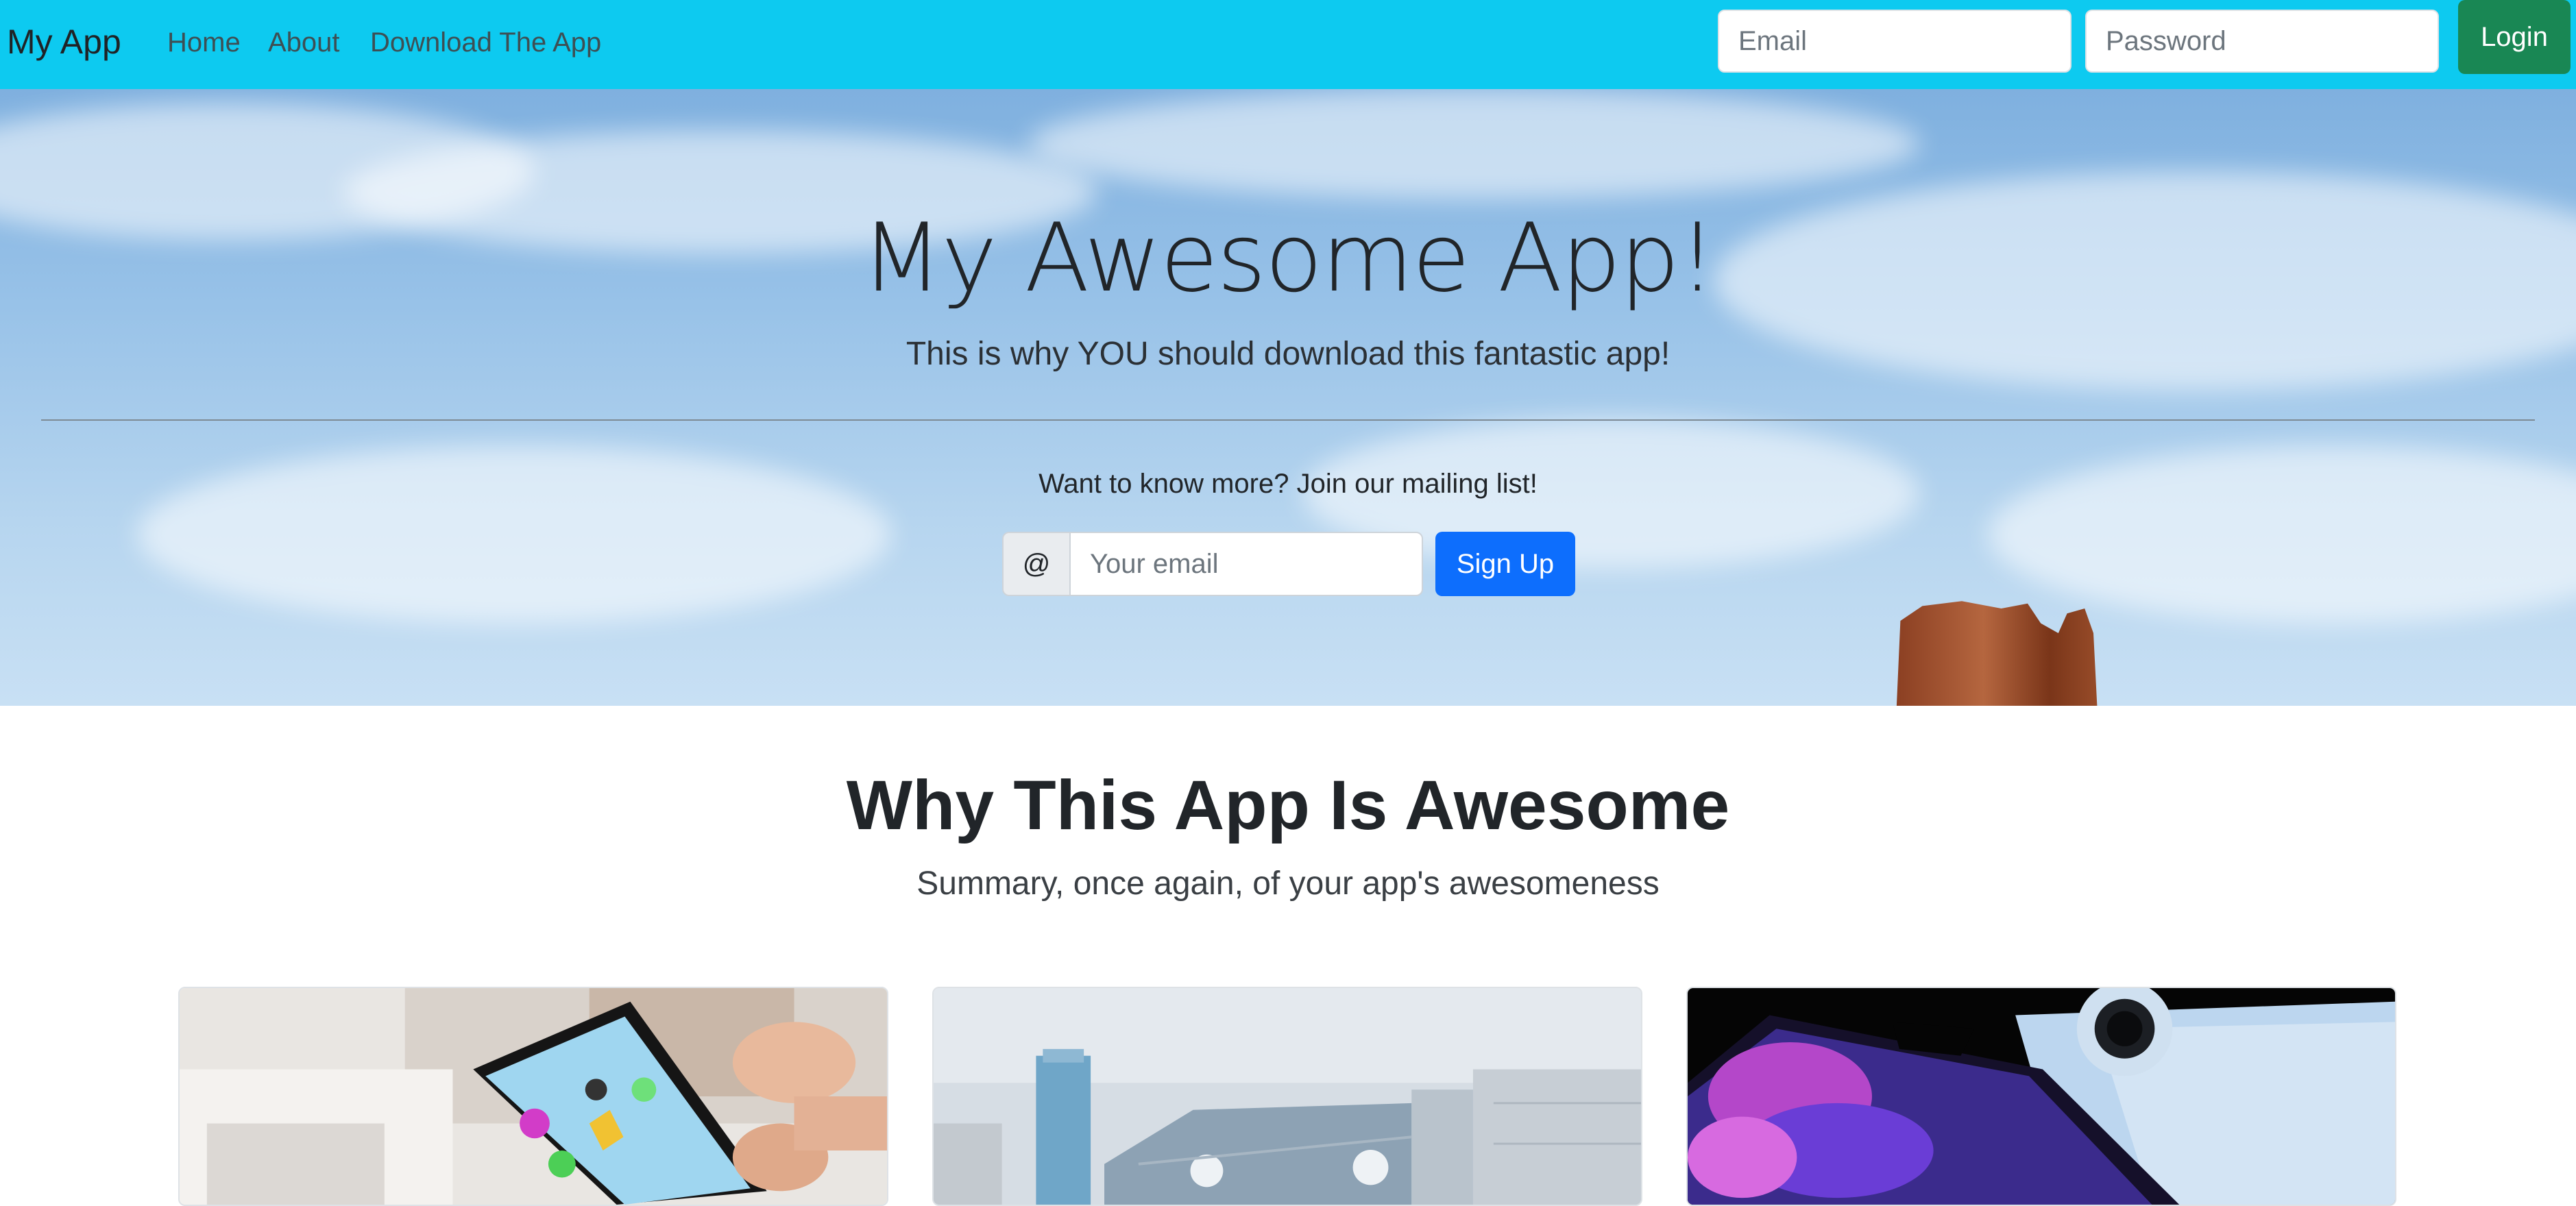 The width and height of the screenshot is (2576, 1206). I want to click on navbar-brand: My App, so click(64, 41).